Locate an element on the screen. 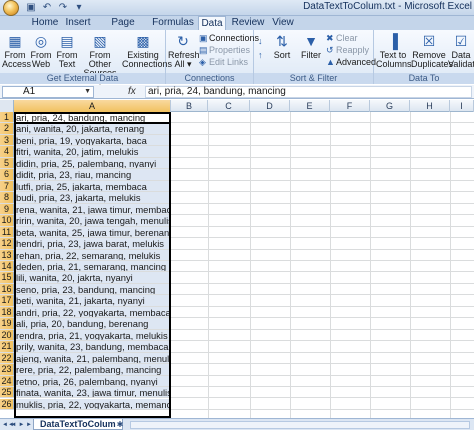 The height and width of the screenshot is (430, 474). from-web-button: ◎ From Web is located at coordinates (41, 52).